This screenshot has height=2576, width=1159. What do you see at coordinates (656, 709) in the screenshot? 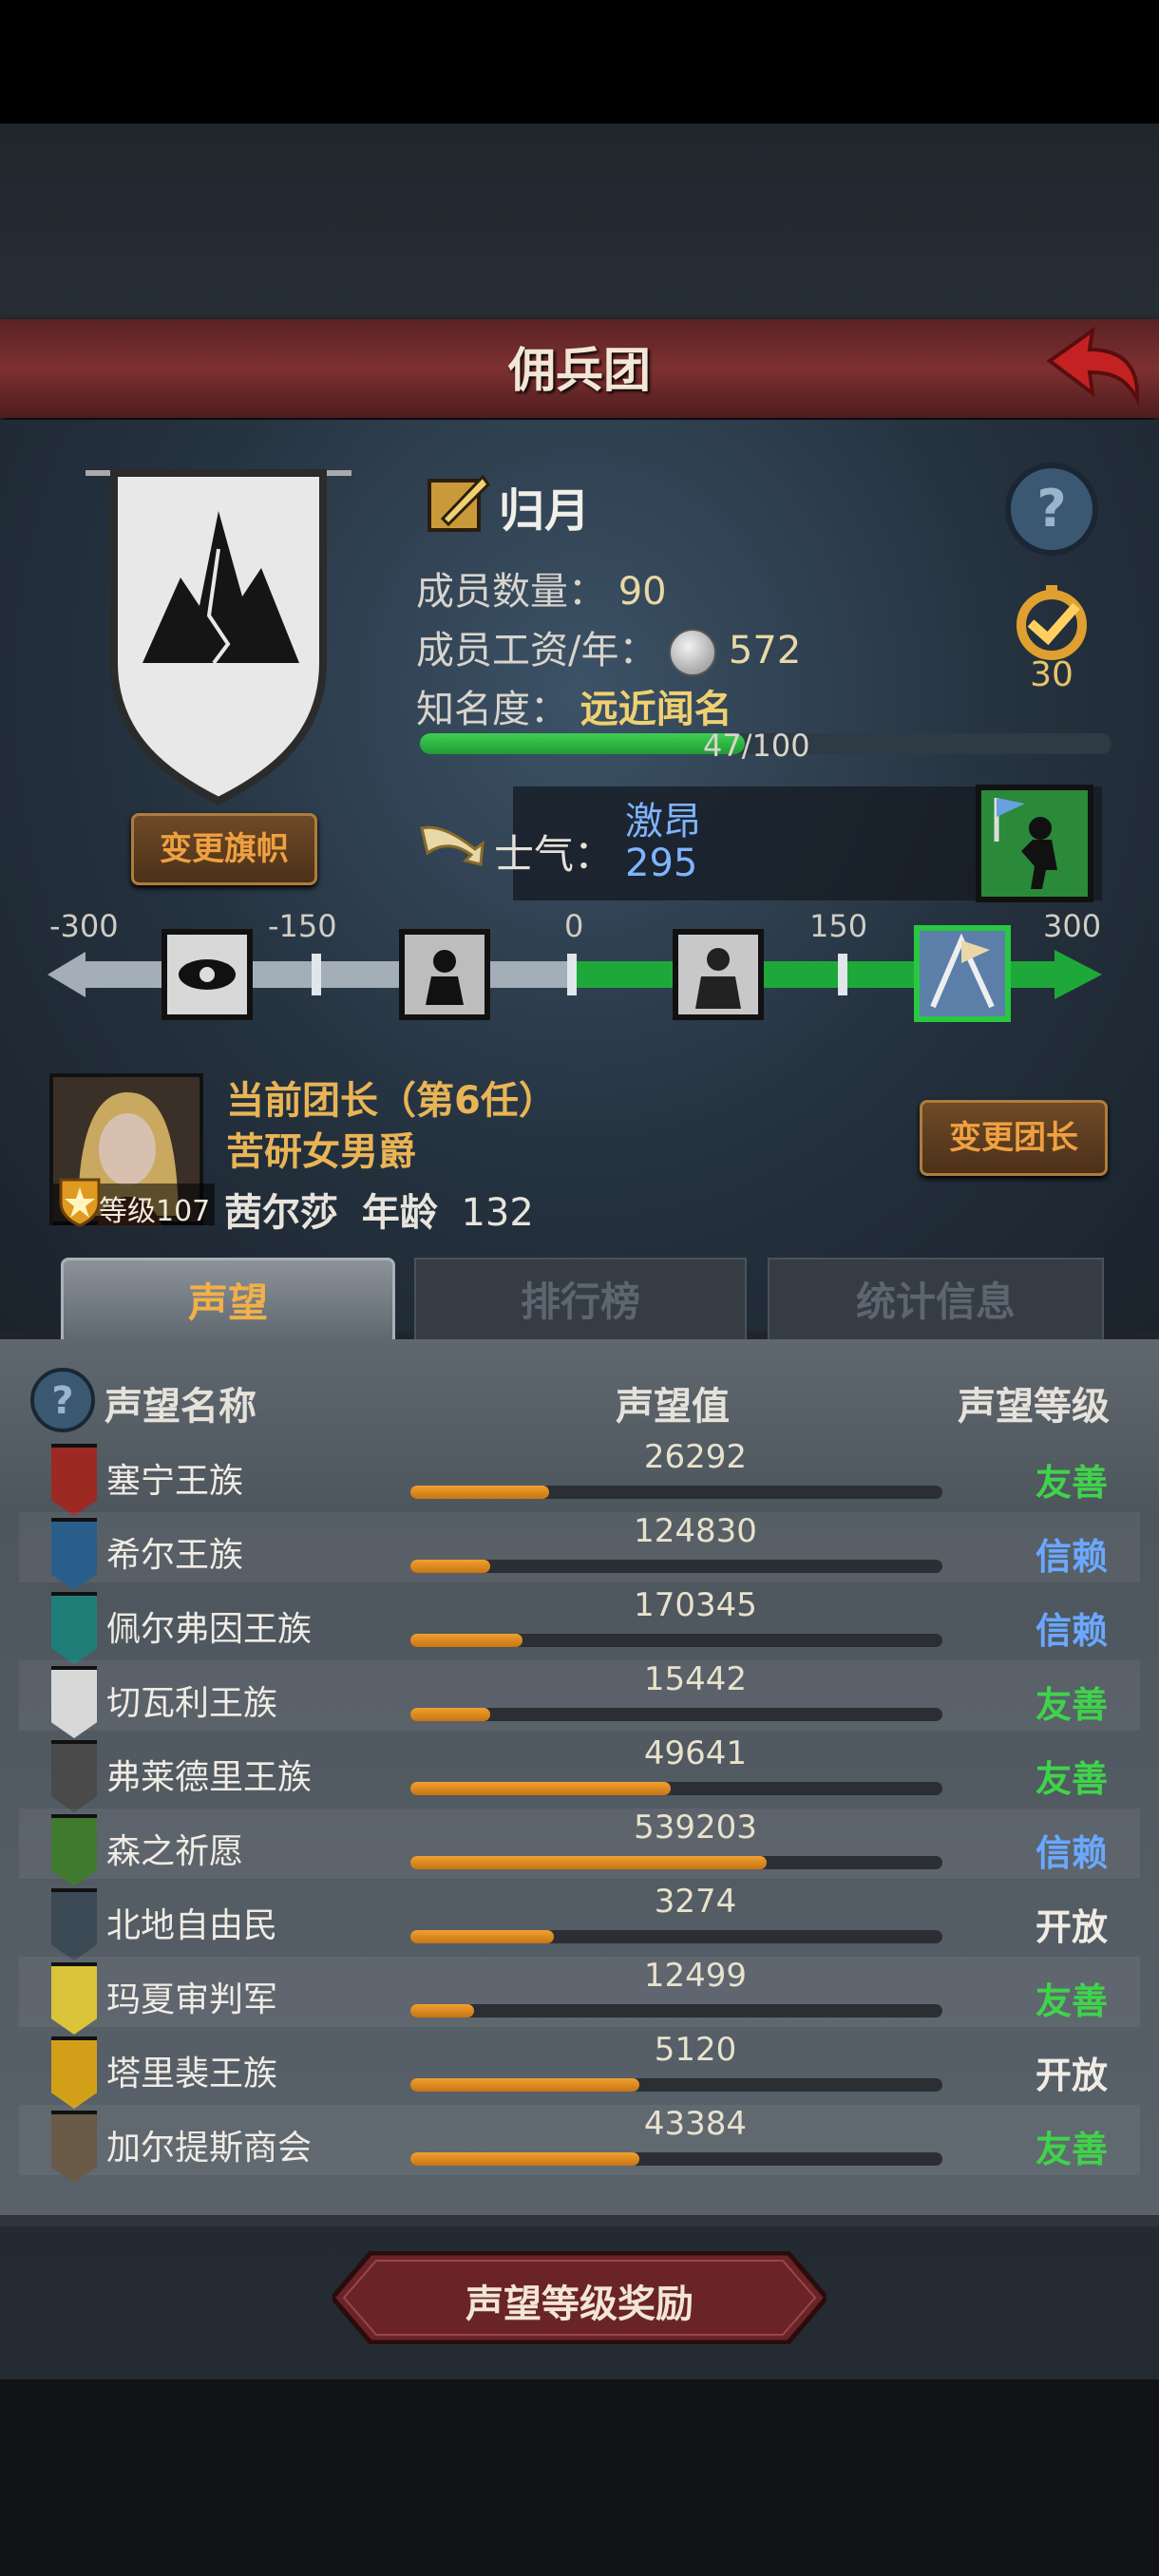
I see `fame-value: 远近闻名` at bounding box center [656, 709].